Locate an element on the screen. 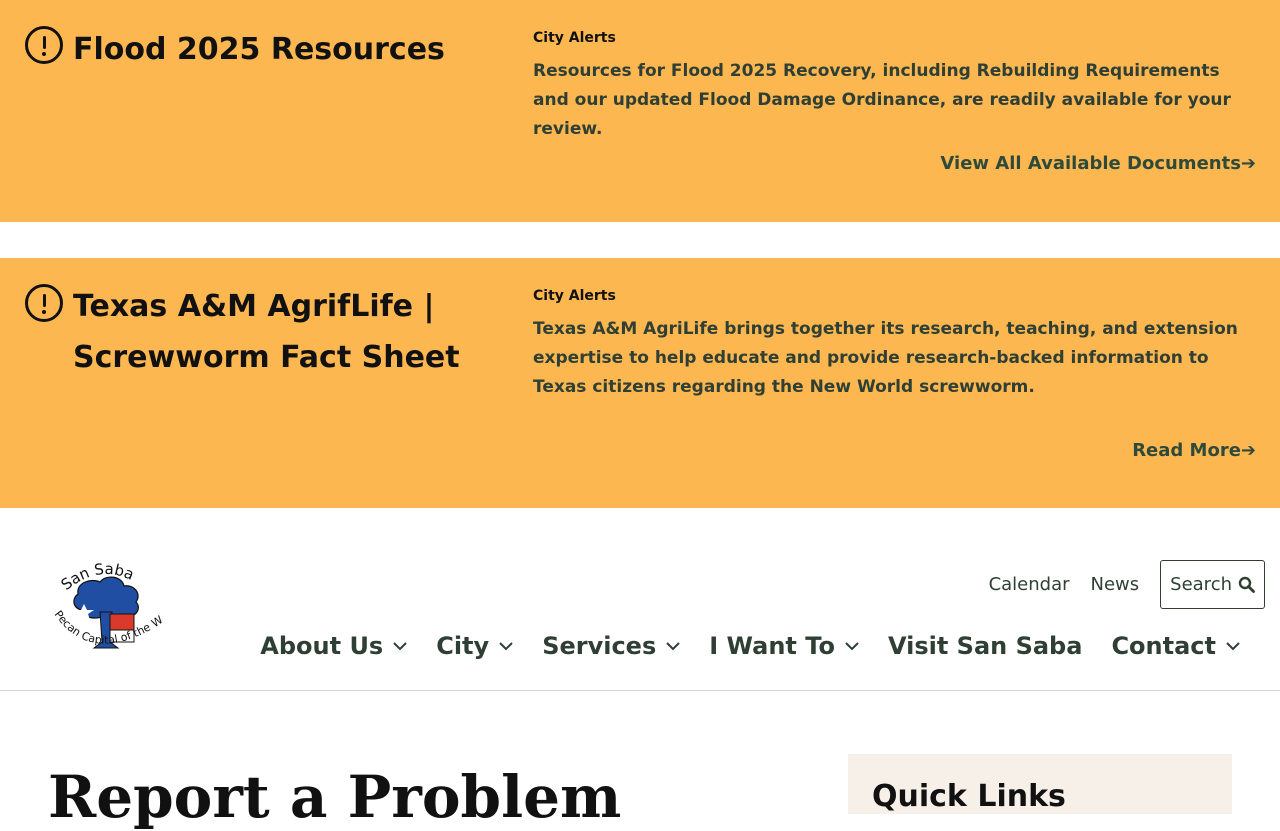 This screenshot has height=831, width=1280. read-more-link: Read More➔ is located at coordinates (1194, 450).